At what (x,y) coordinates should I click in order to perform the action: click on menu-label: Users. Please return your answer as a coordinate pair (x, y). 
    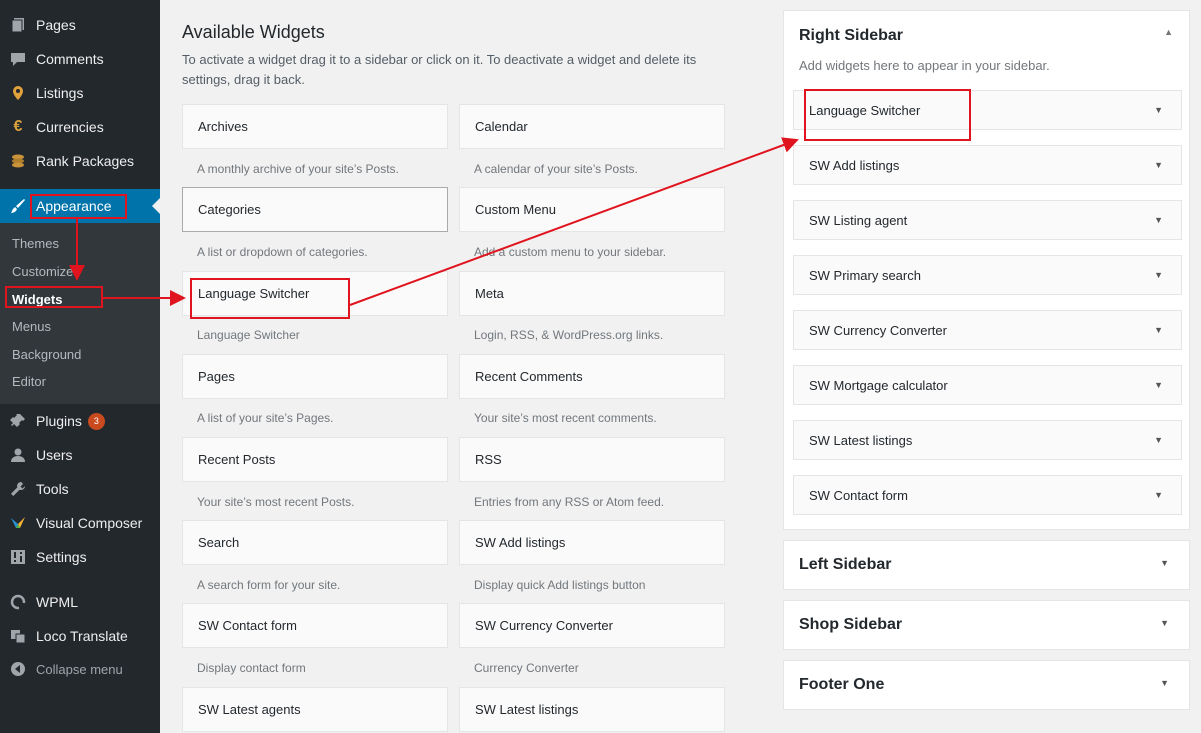
    Looking at the image, I should click on (54, 455).